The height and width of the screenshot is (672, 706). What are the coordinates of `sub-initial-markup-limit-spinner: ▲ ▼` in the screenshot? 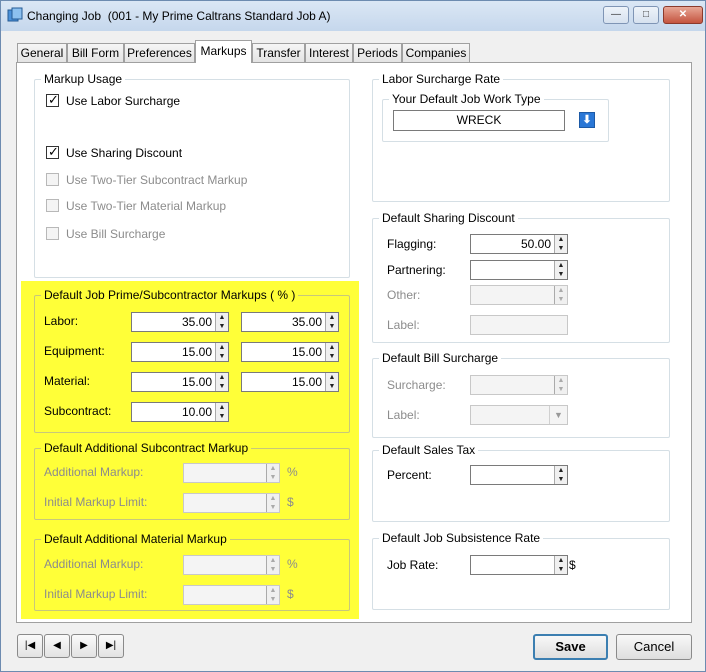 It's located at (231, 503).